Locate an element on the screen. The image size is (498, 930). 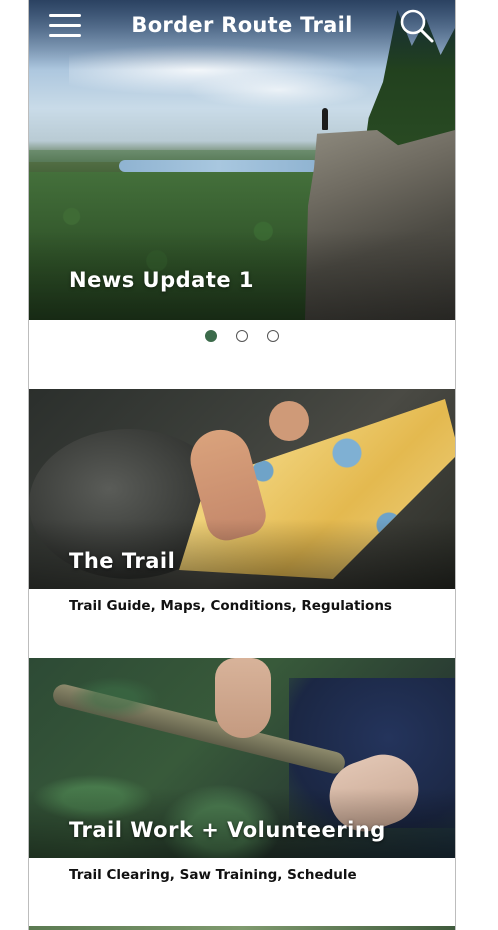
top-bar: Border Route Trail is located at coordinates (242, 26).